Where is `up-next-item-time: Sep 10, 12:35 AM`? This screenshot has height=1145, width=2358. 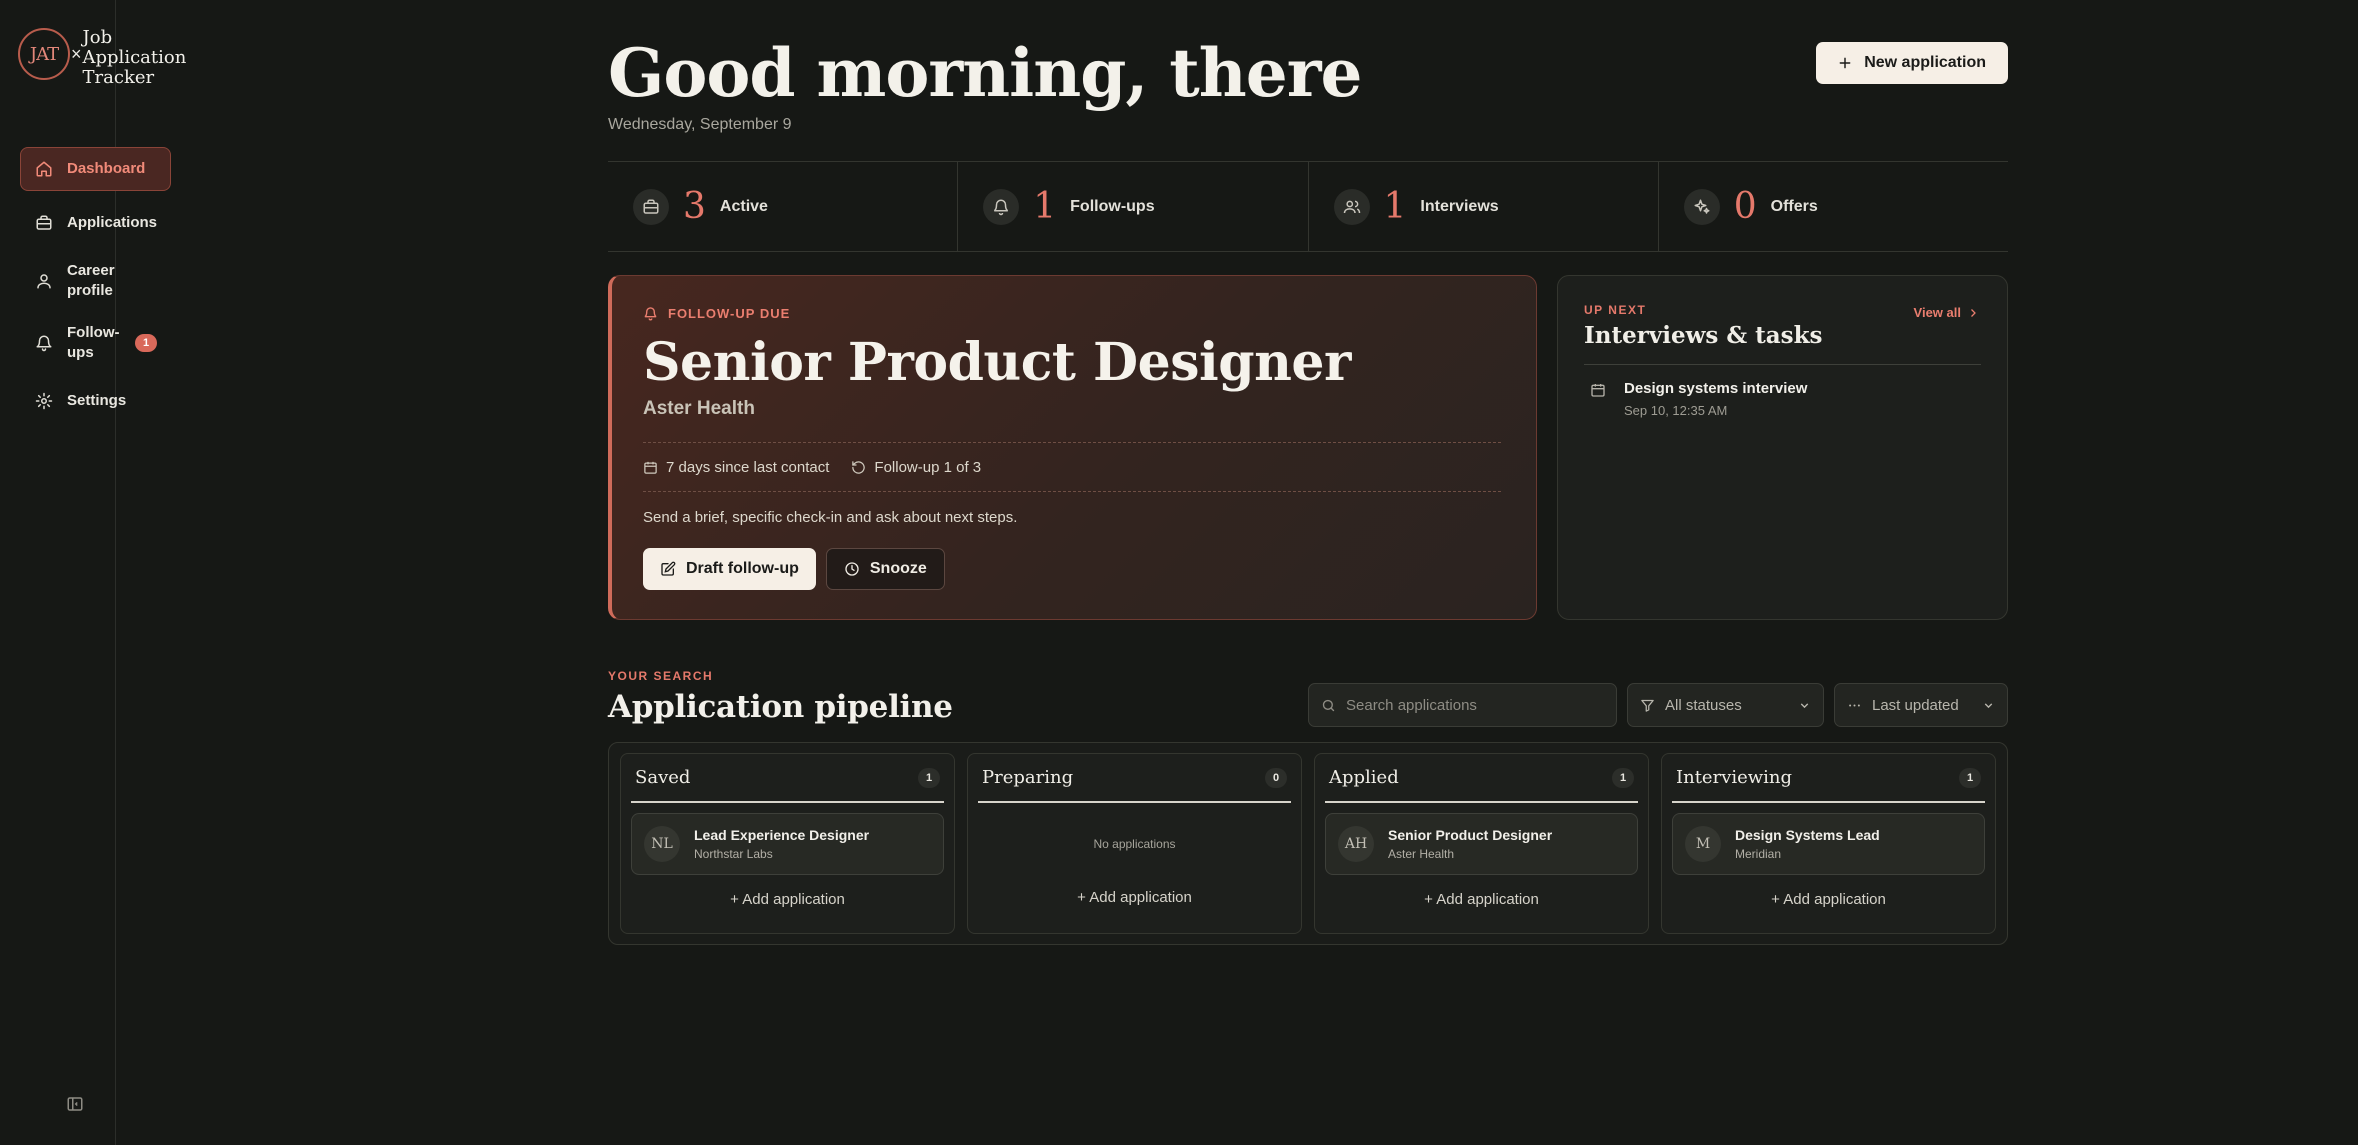 up-next-item-time: Sep 10, 12:35 AM is located at coordinates (1676, 410).